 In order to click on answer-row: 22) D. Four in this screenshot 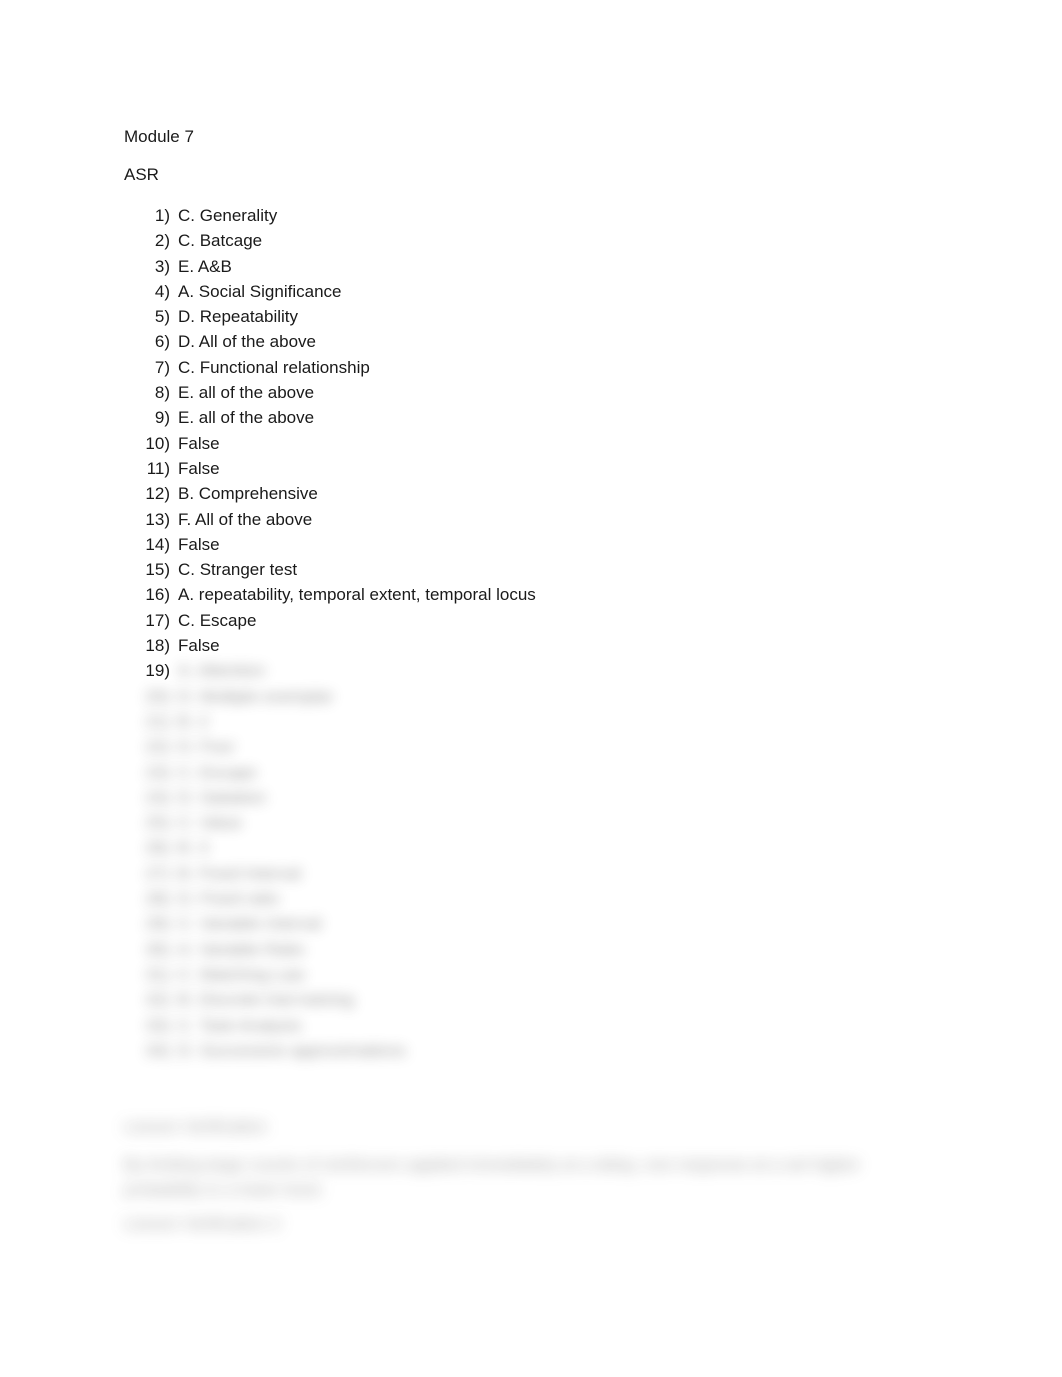, I will do `click(564, 746)`.